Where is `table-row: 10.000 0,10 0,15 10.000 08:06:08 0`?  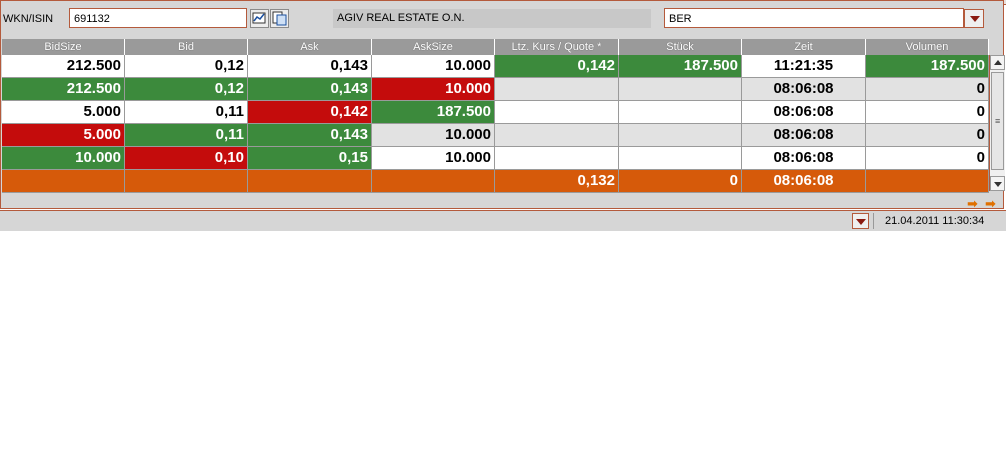
table-row: 10.000 0,10 0,15 10.000 08:06:08 0 is located at coordinates (495, 158).